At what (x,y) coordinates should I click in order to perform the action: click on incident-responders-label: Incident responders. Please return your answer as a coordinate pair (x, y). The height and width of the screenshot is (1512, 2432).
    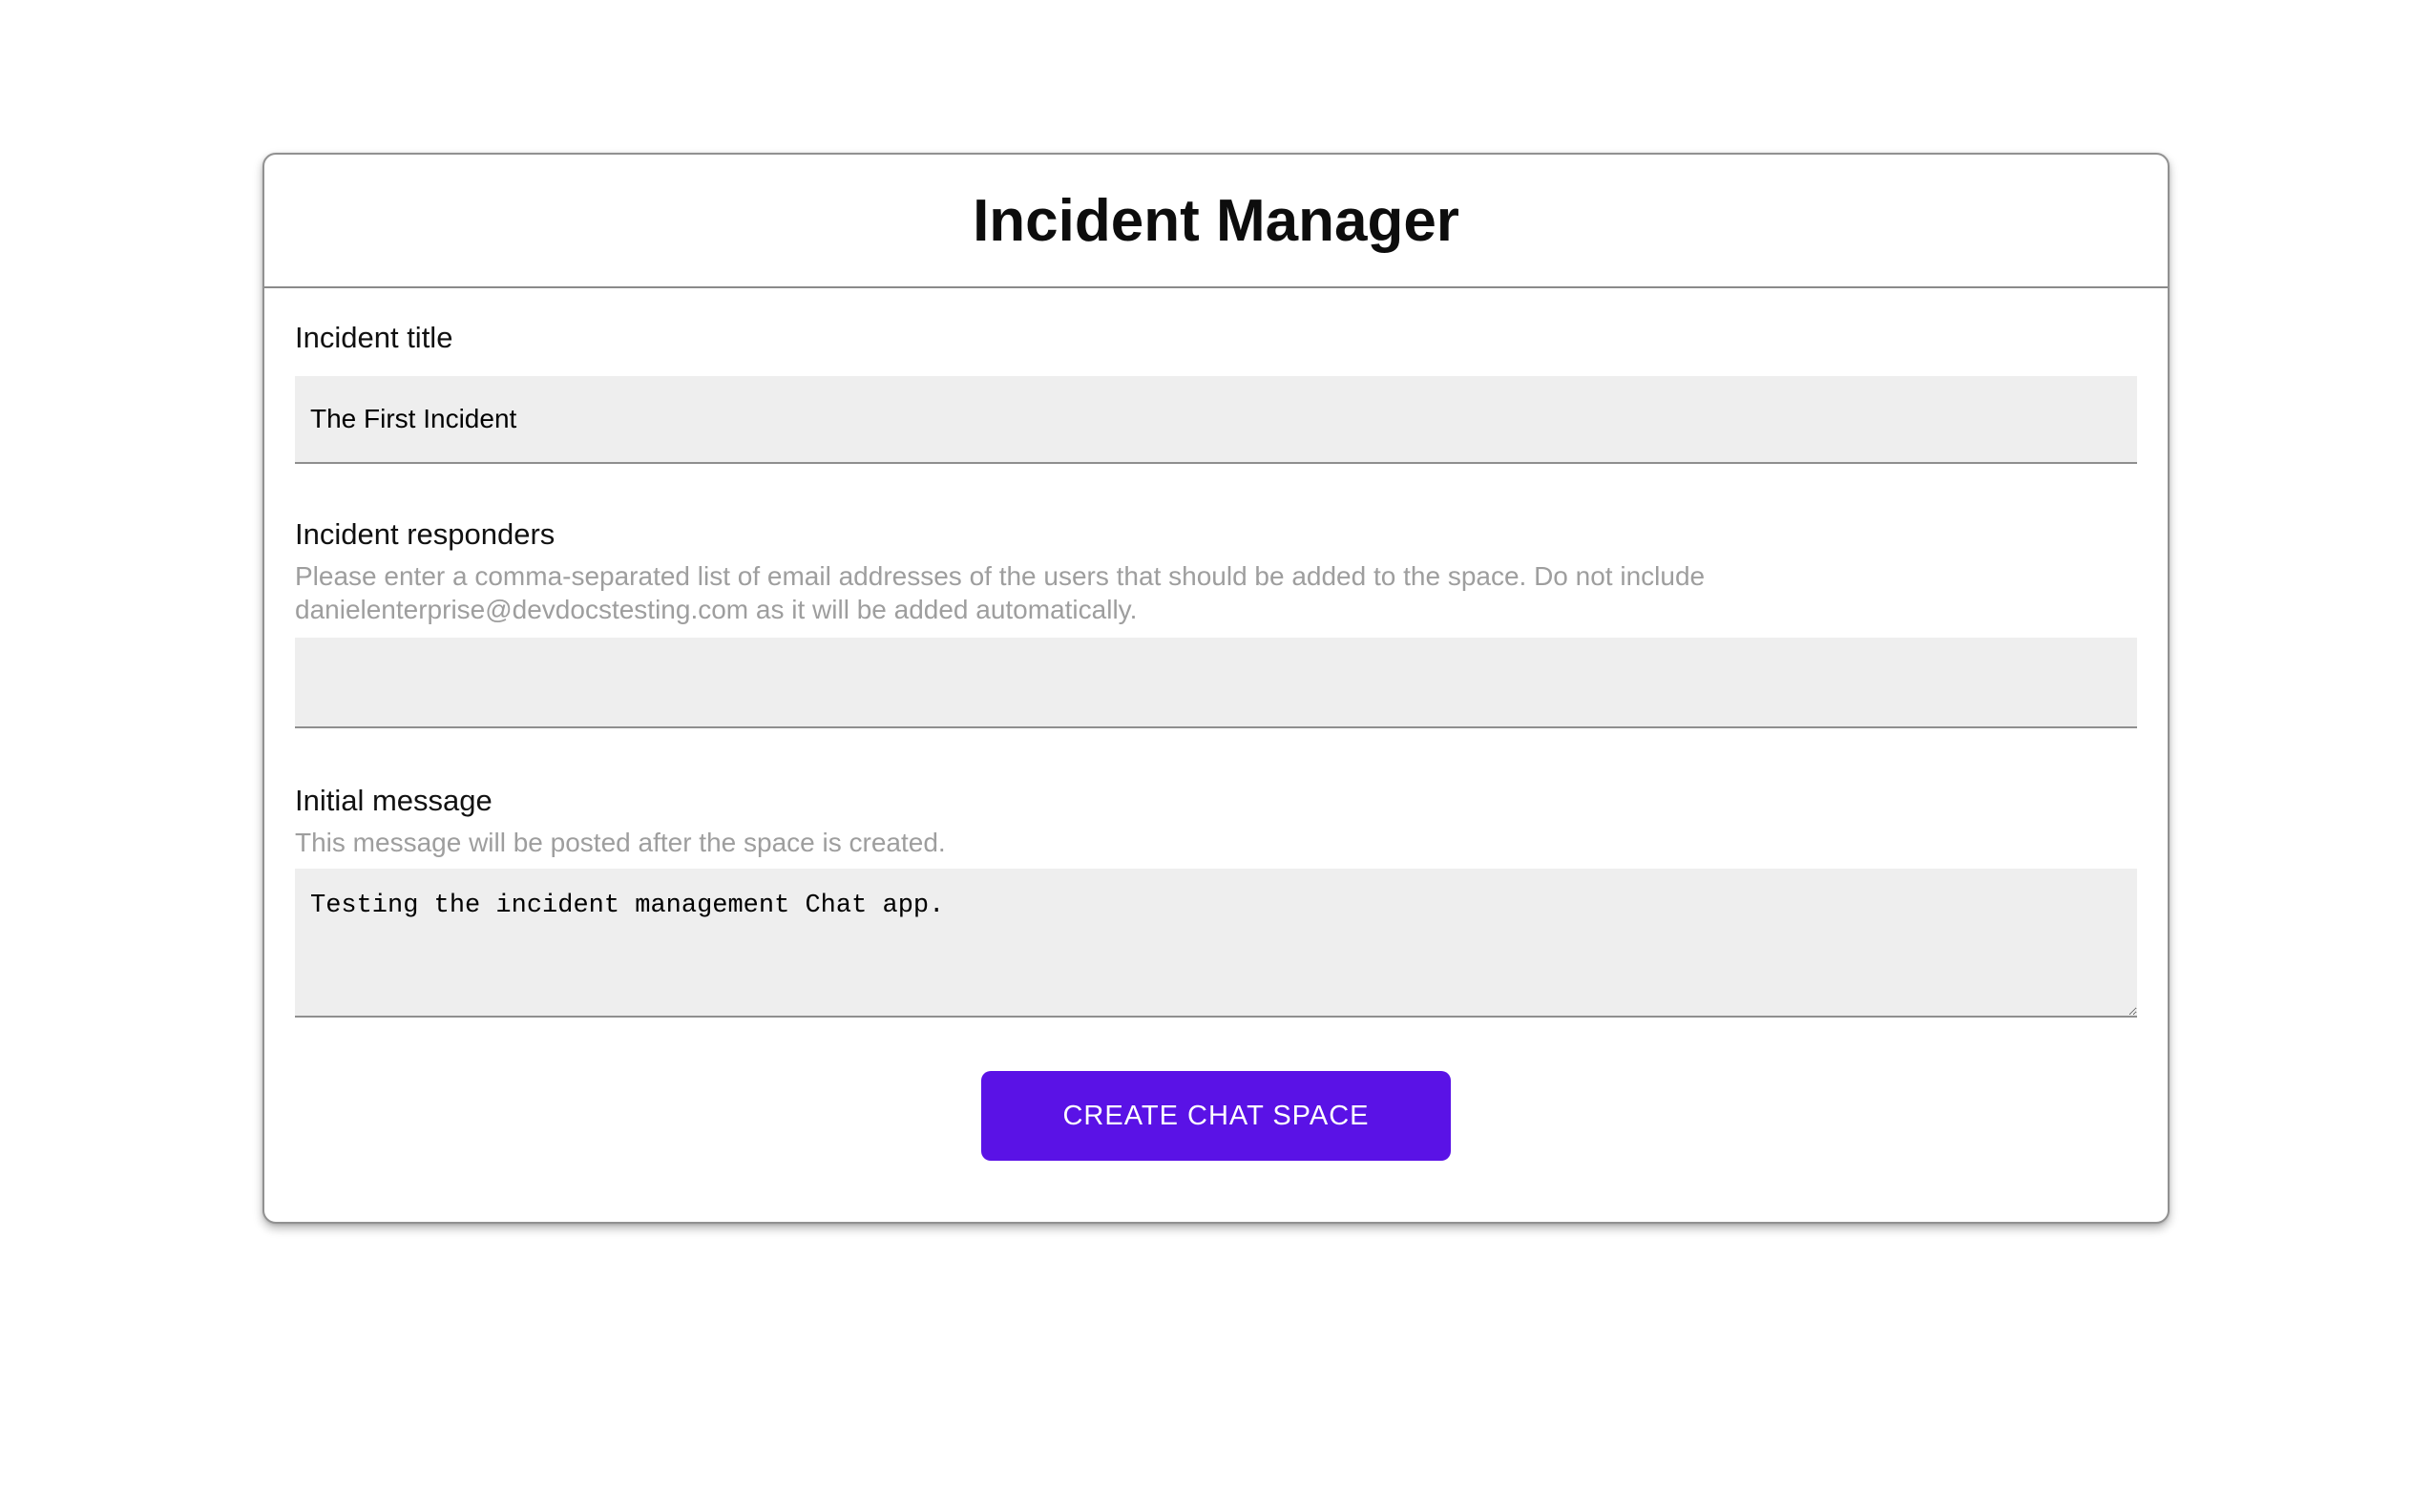
    Looking at the image, I should click on (426, 534).